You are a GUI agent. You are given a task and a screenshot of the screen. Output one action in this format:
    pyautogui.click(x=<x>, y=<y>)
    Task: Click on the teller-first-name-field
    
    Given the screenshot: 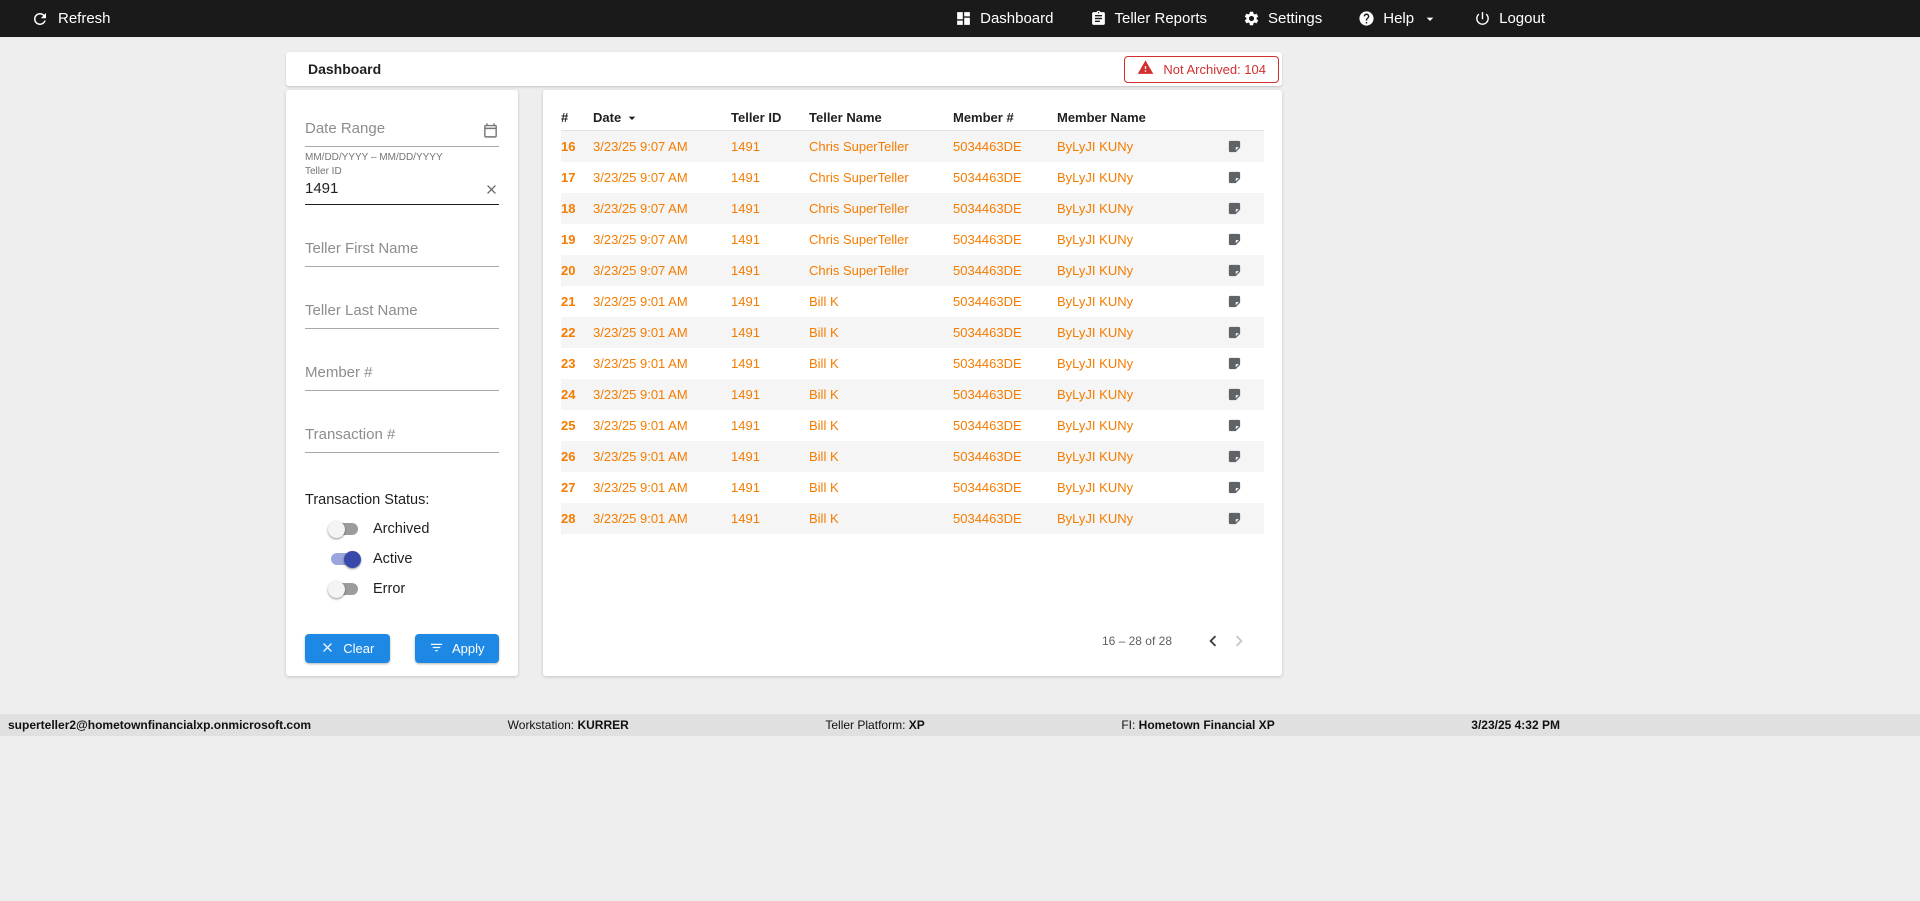 What is the action you would take?
    pyautogui.click(x=402, y=251)
    